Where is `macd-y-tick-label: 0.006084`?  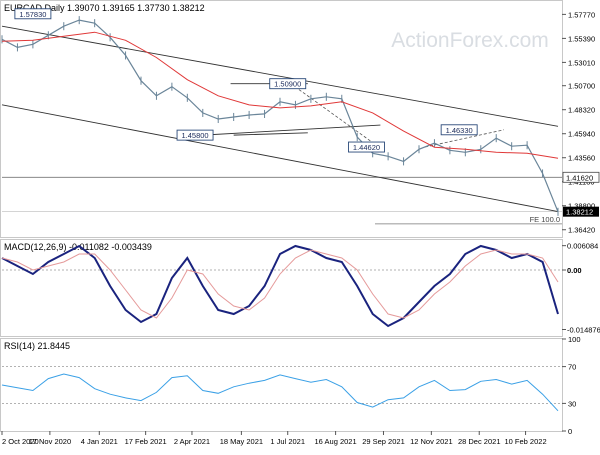
macd-y-tick-label: 0.006084 is located at coordinates (582, 246).